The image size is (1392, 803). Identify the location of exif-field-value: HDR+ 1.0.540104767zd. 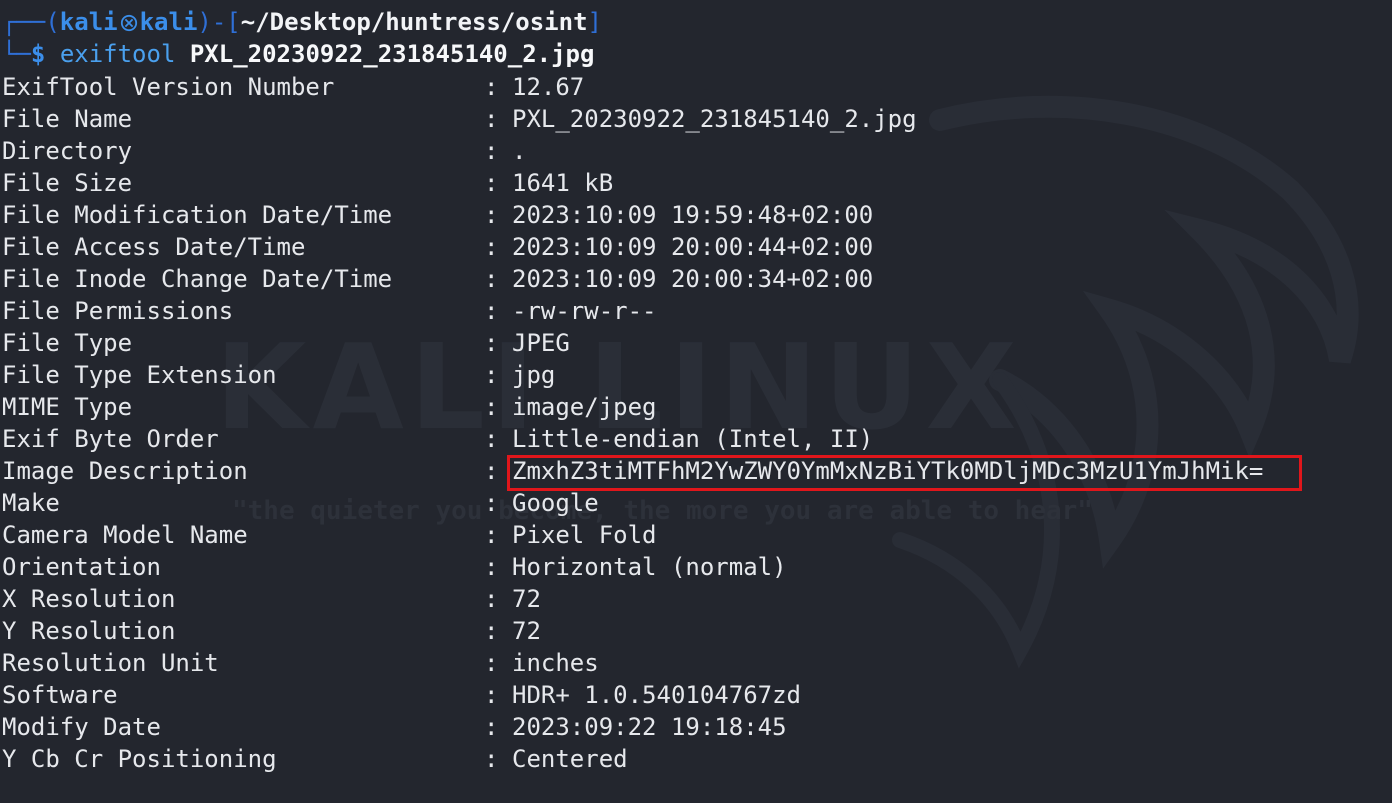
(656, 695).